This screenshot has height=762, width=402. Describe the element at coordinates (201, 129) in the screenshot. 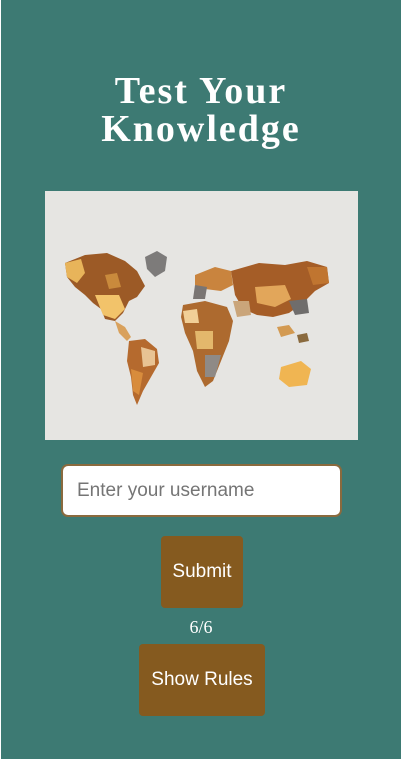

I see `title-line-2: Knowledge` at that location.